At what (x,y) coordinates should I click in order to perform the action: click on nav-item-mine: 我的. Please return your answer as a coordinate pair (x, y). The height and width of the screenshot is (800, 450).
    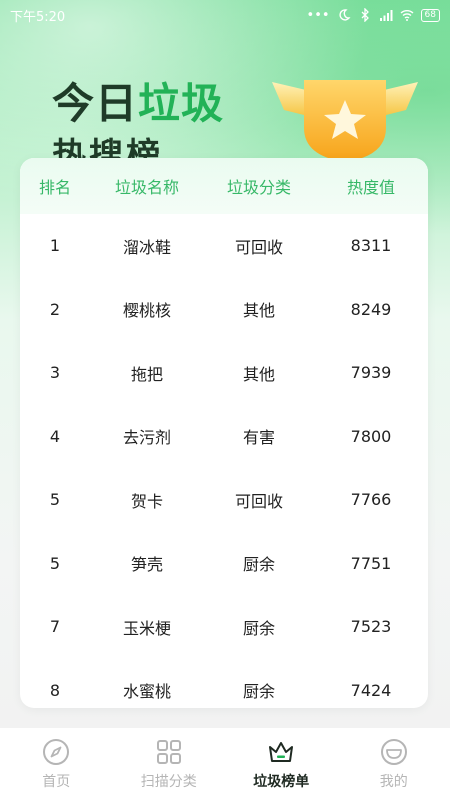
    Looking at the image, I should click on (394, 764).